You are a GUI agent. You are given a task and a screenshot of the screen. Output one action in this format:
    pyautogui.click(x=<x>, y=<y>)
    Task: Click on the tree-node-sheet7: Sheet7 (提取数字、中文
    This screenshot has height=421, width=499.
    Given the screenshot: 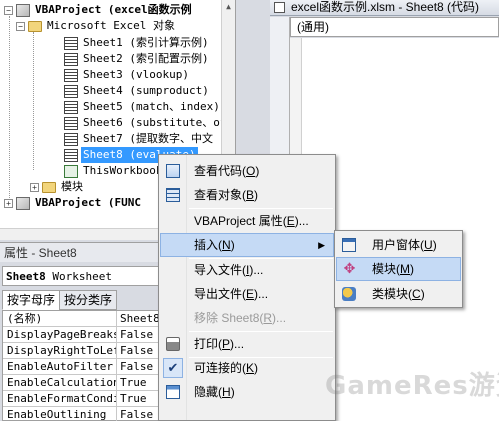 What is the action you would take?
    pyautogui.click(x=139, y=139)
    